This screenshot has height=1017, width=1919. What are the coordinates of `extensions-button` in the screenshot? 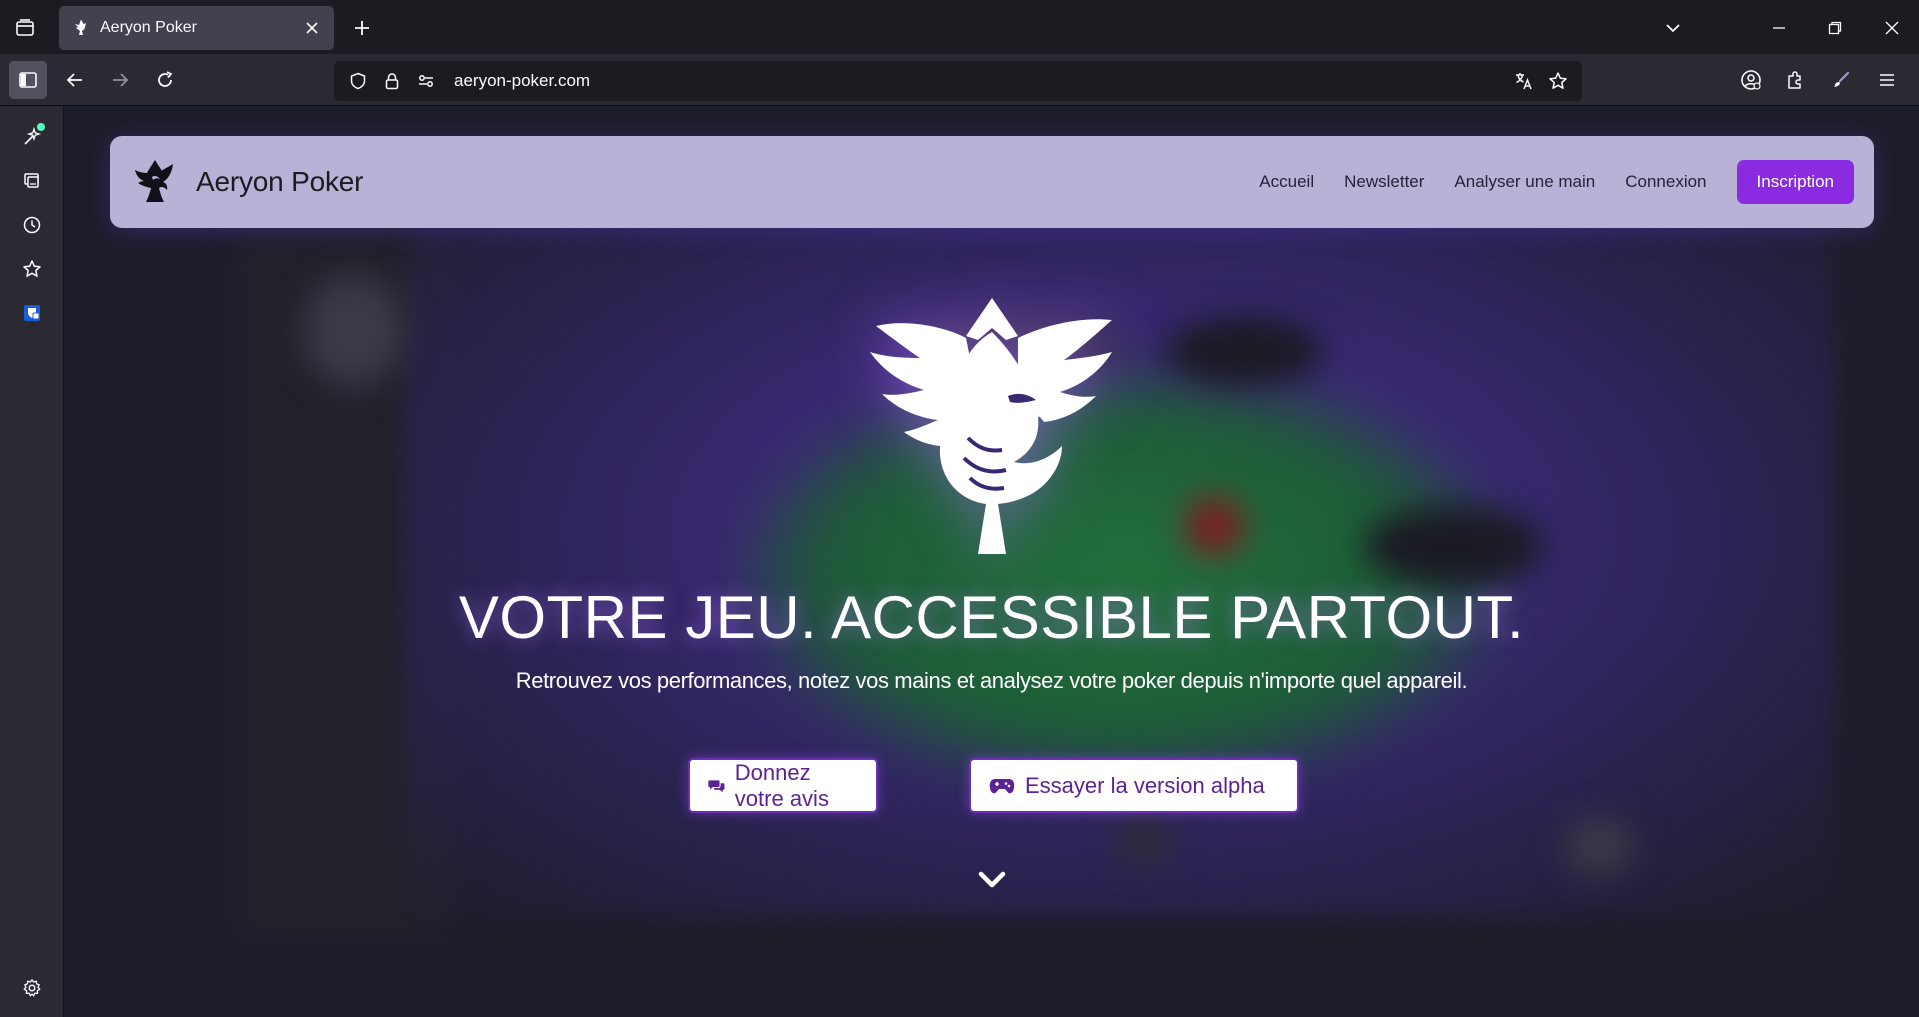 It's located at (1795, 80).